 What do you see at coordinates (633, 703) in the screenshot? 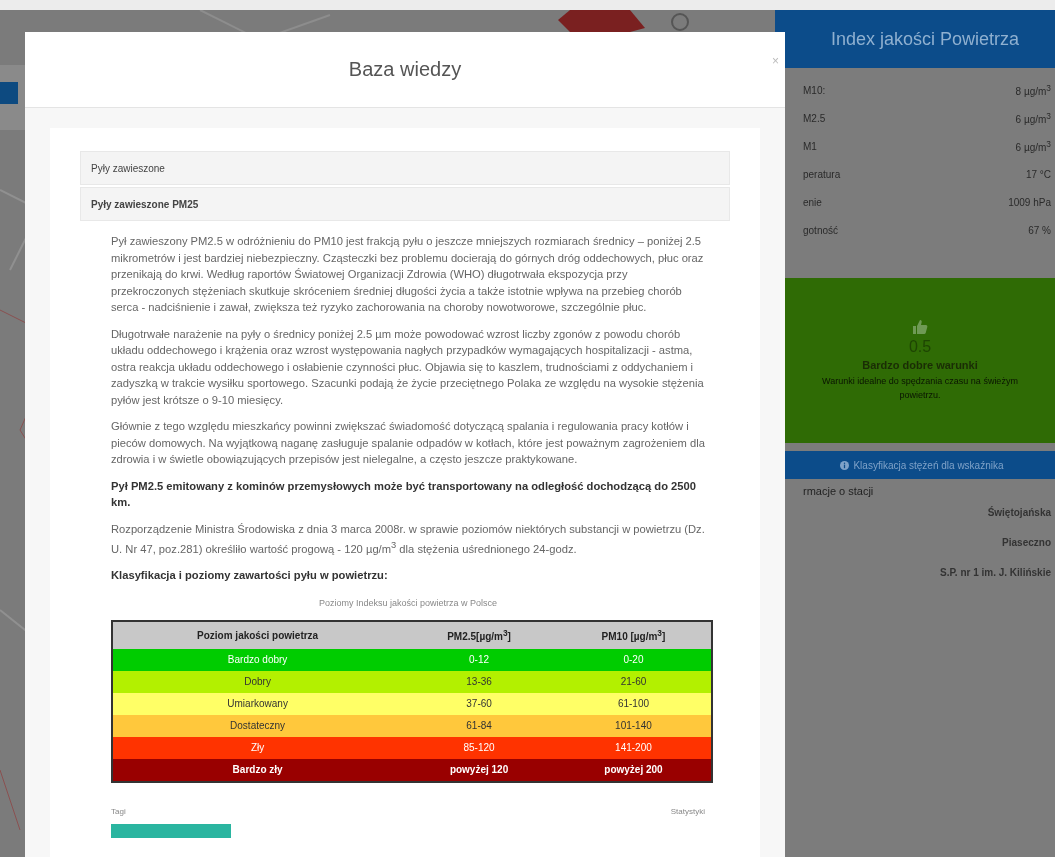
I see `table-cell: 61-100` at bounding box center [633, 703].